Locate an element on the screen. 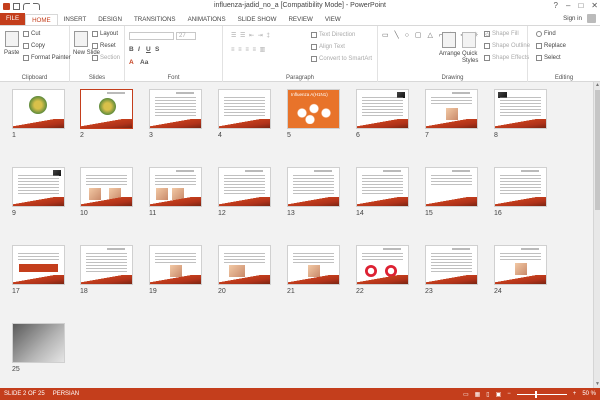  tab-review: REVIEW is located at coordinates (300, 19).